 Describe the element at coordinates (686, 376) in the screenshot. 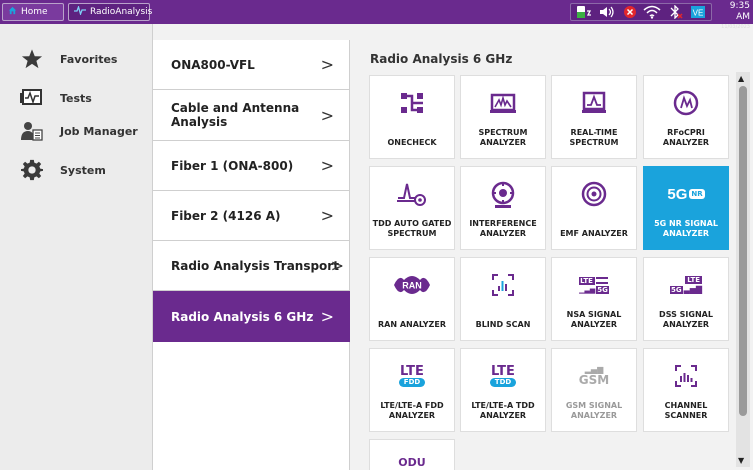

I see `channel-scanner-icon` at that location.